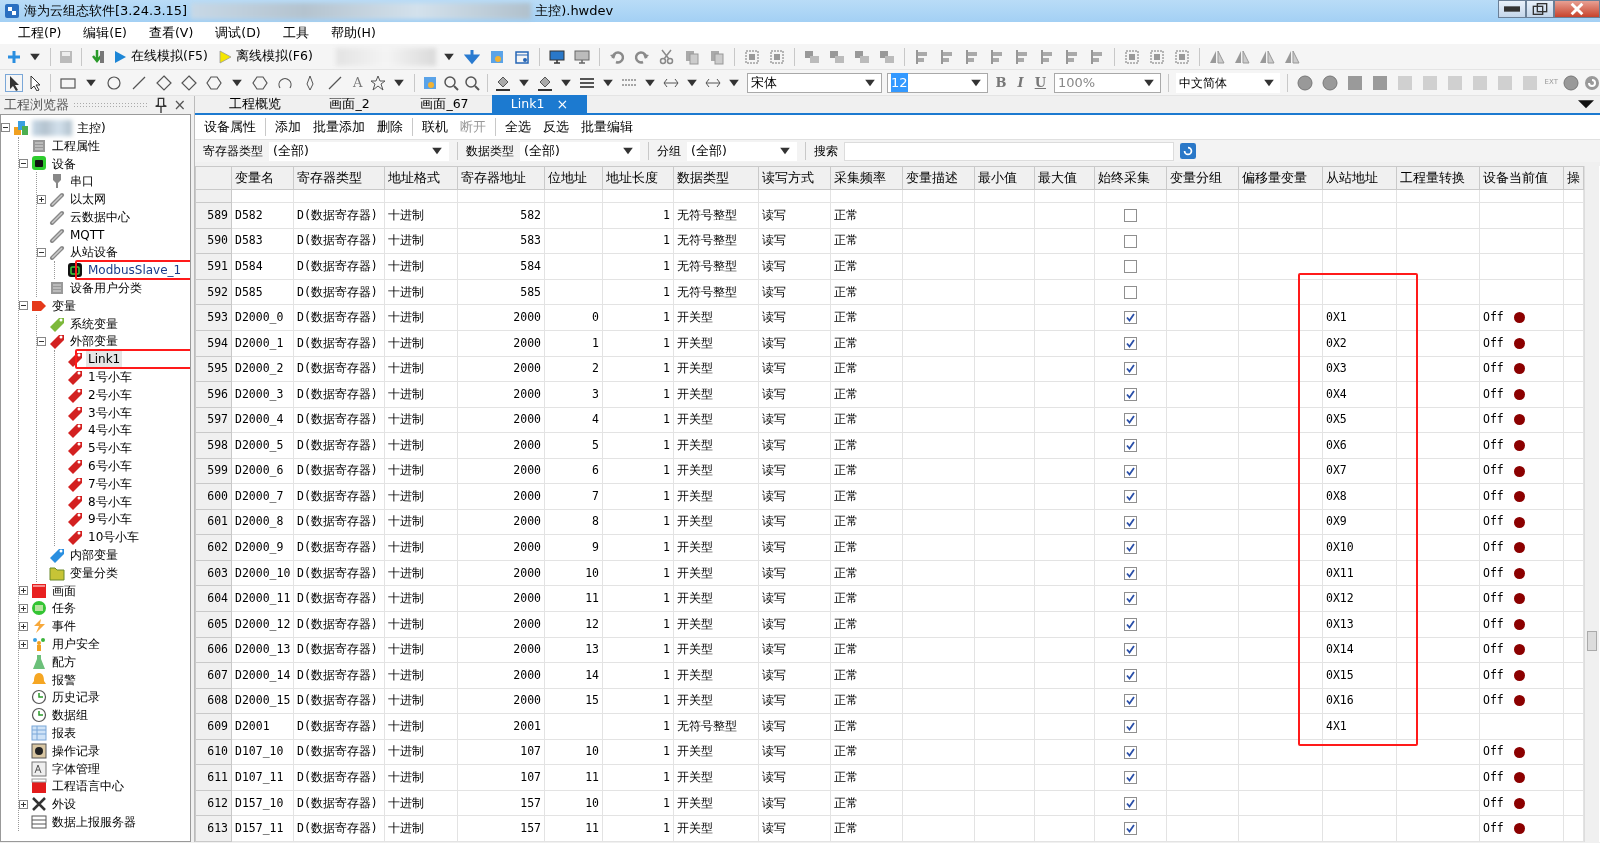 This screenshot has width=1600, height=843. What do you see at coordinates (94, 252) in the screenshot?
I see `tree-item: 从站设备` at bounding box center [94, 252].